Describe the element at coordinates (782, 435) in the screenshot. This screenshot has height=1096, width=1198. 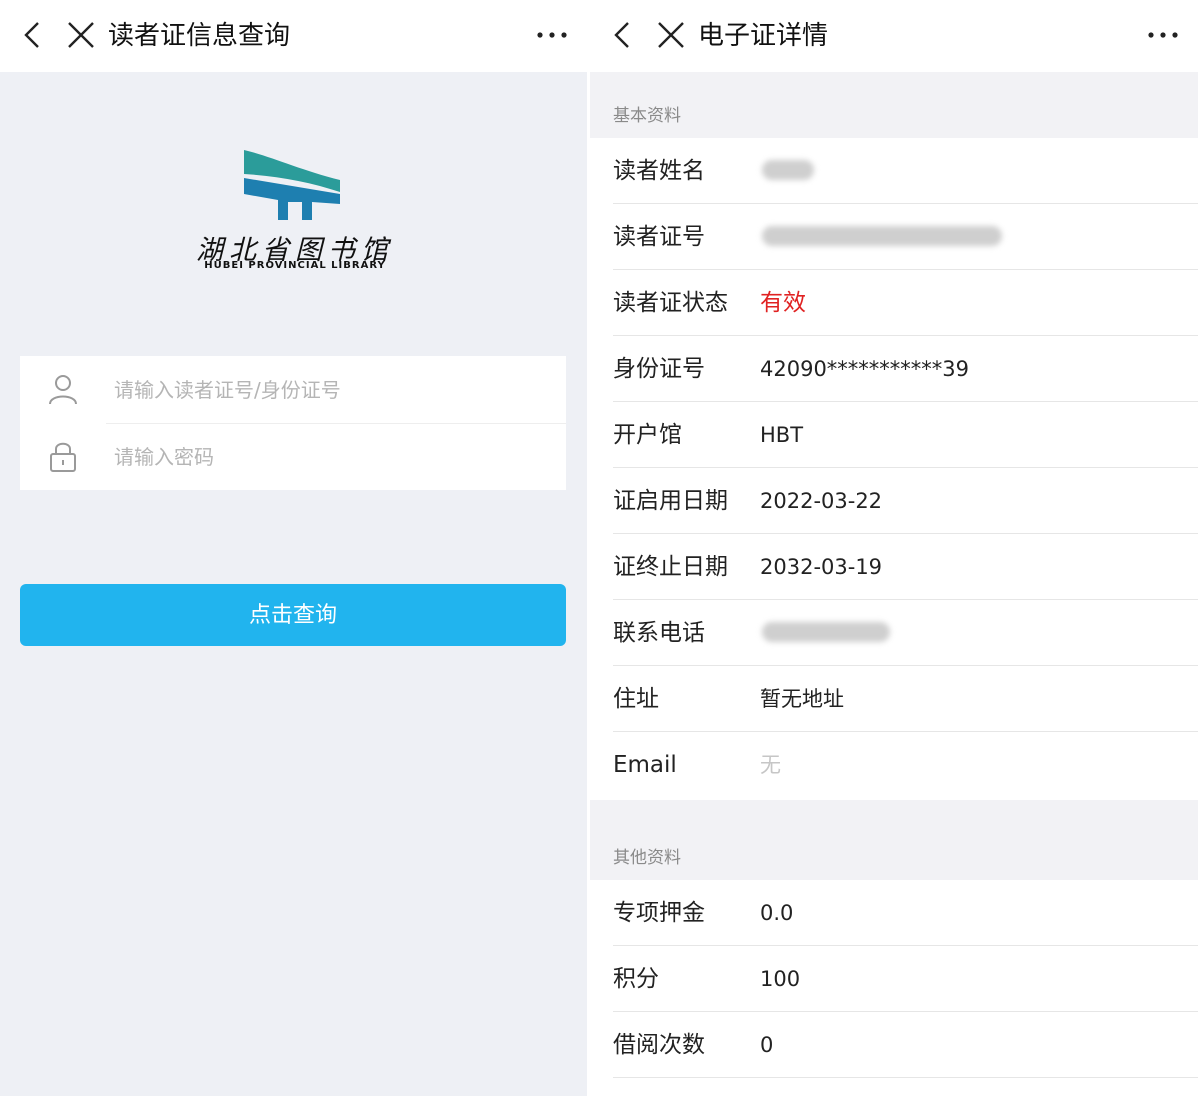
I see `row-value: HBT` at that location.